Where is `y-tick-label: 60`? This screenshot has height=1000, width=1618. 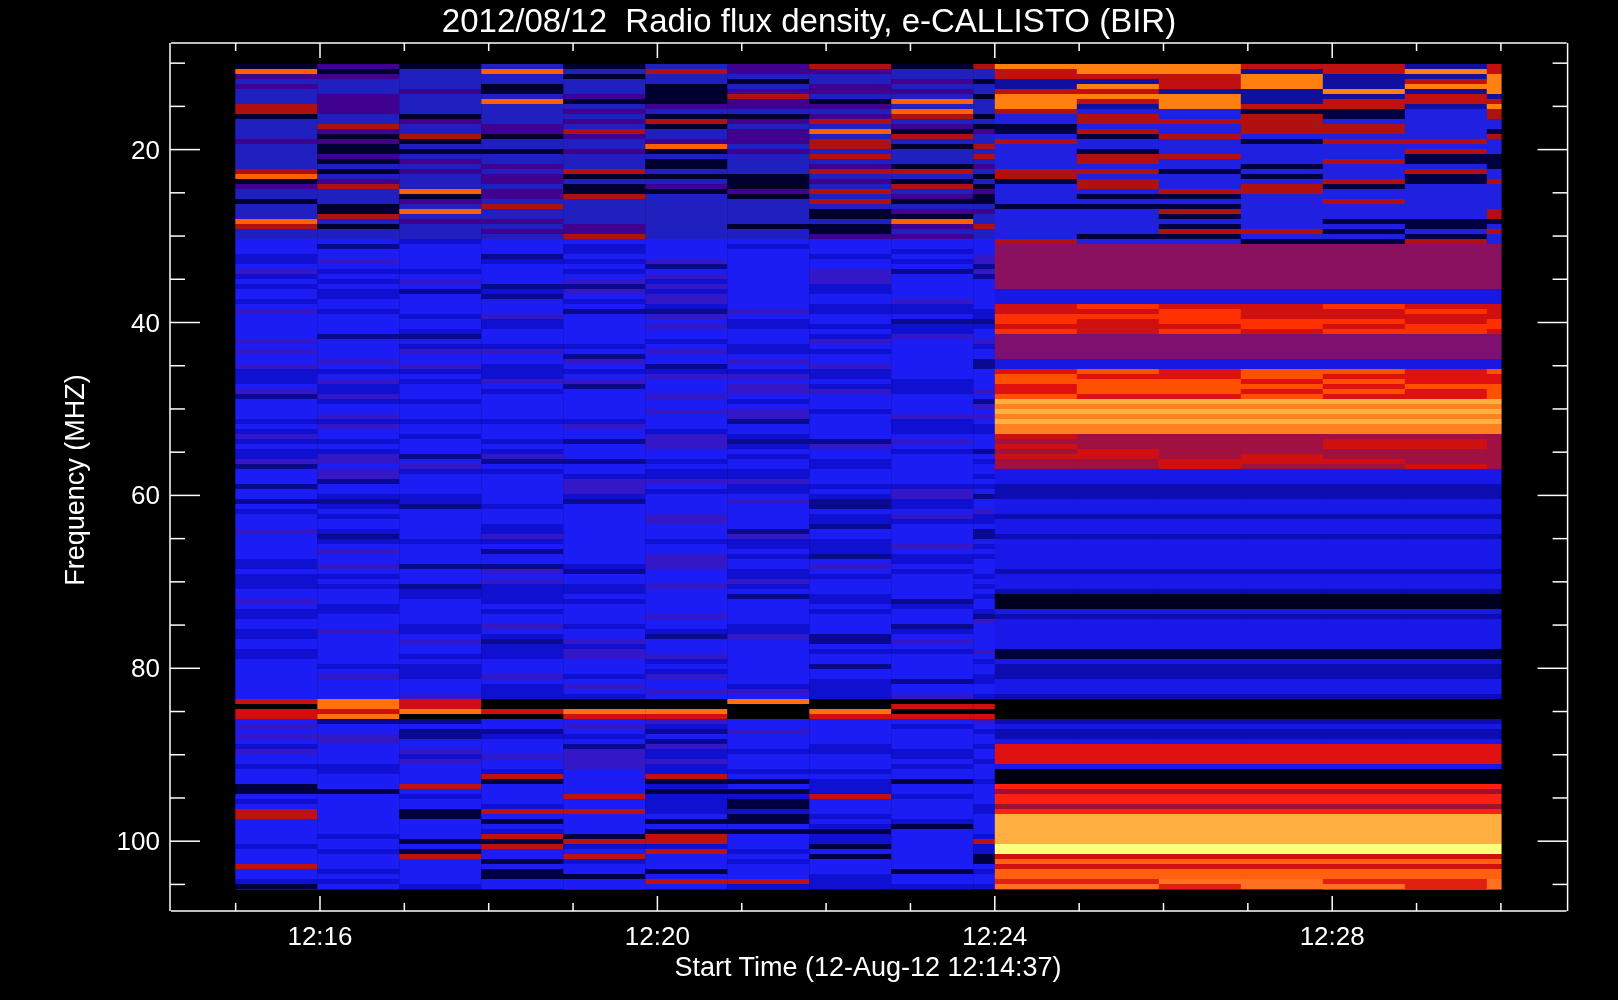 y-tick-label: 60 is located at coordinates (145, 495).